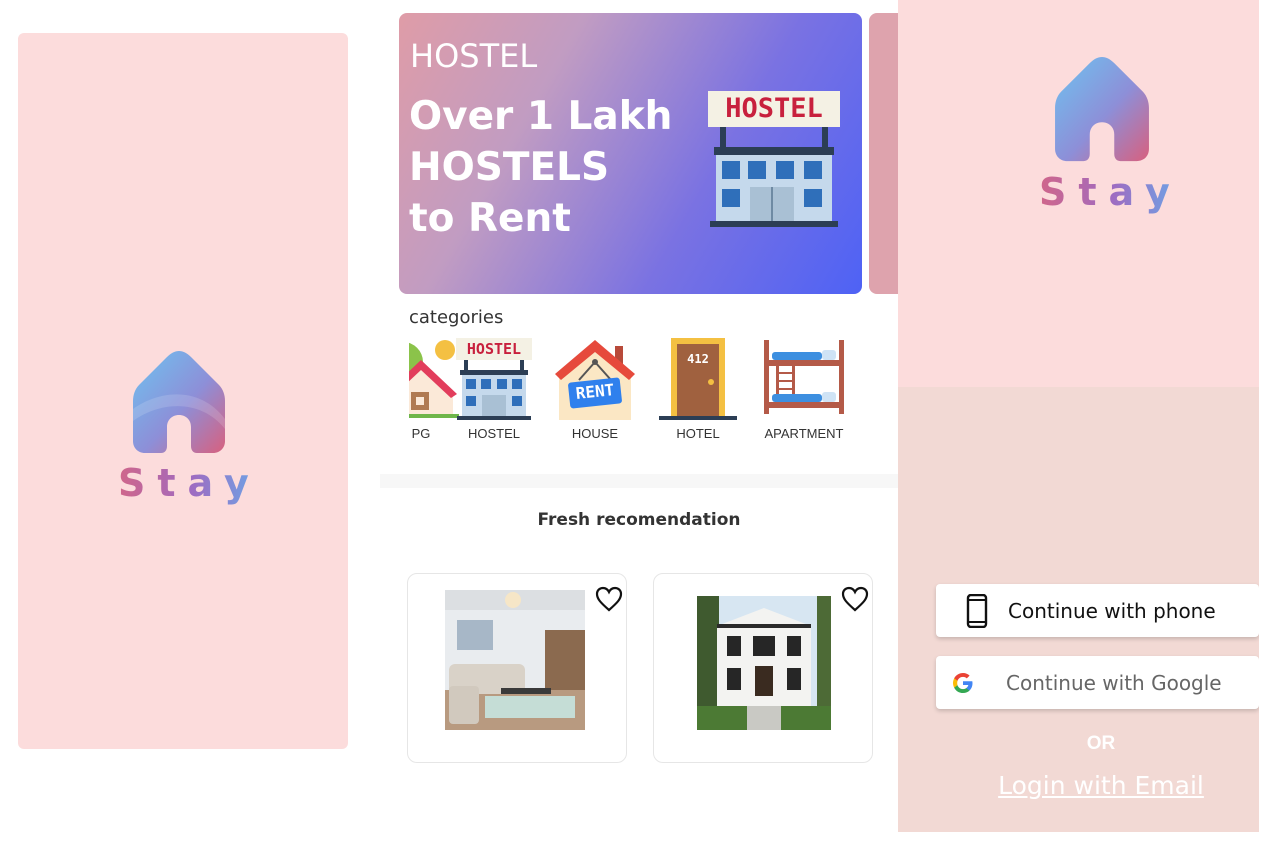  I want to click on category-hostel: HOSTEL HOSTEL, so click(494, 390).